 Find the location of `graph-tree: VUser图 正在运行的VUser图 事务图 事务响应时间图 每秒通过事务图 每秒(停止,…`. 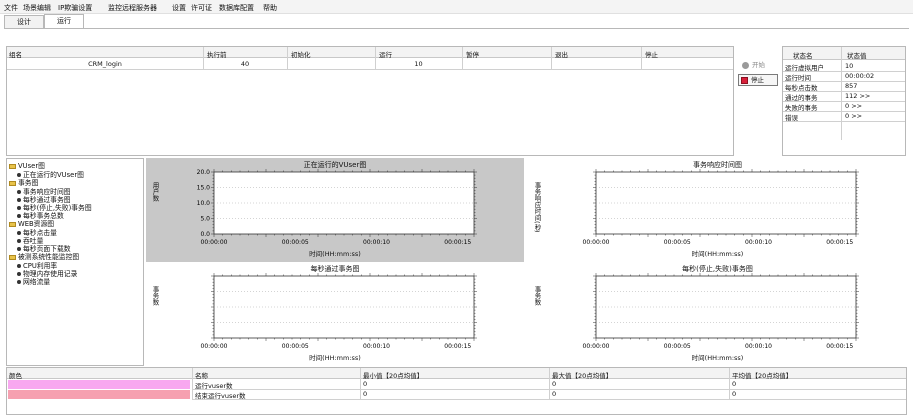

graph-tree: VUser图 正在运行的VUser图 事务图 事务响应时间图 每秒通过事务图 每秒(停止,… is located at coordinates (75, 262).